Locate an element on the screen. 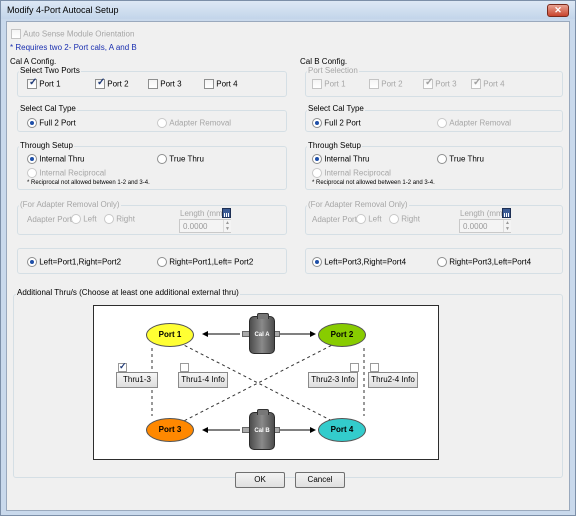 The height and width of the screenshot is (516, 576). cal-a-port4-checkbox is located at coordinates (209, 84).